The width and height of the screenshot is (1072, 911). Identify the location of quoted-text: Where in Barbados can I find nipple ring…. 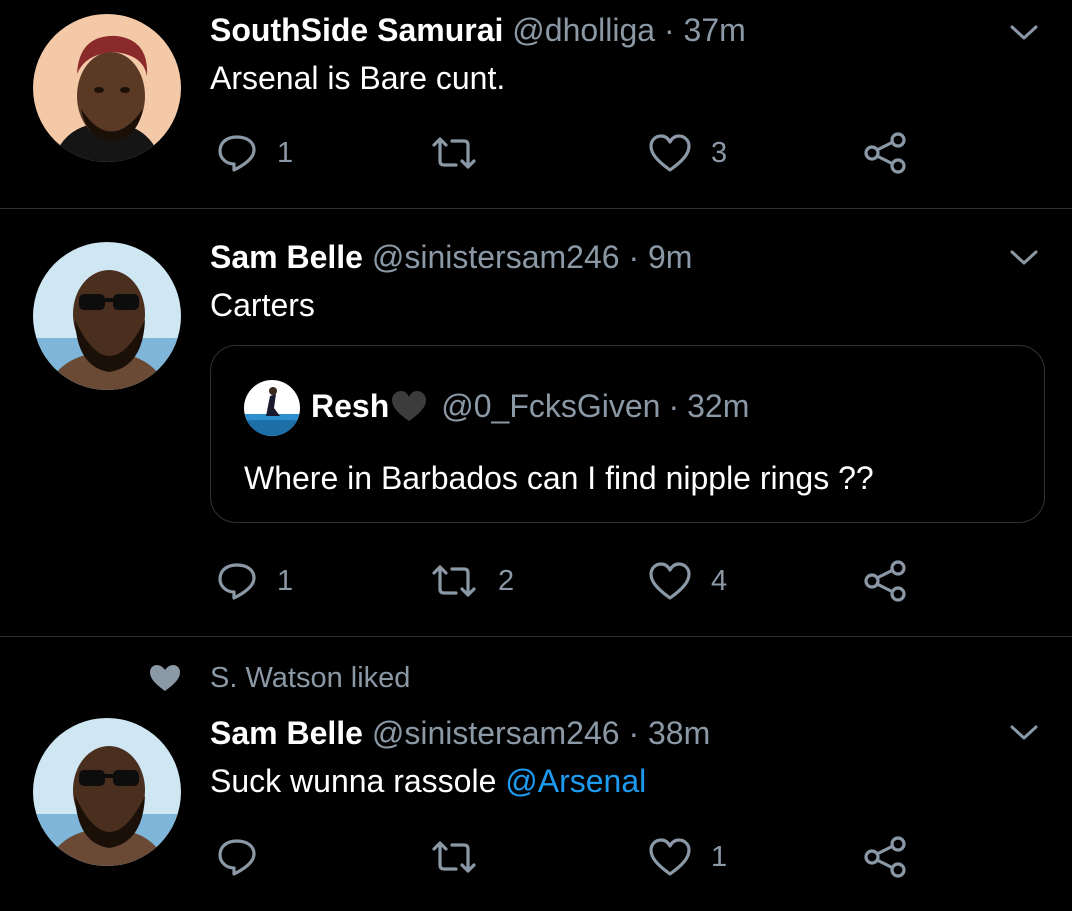
(559, 478).